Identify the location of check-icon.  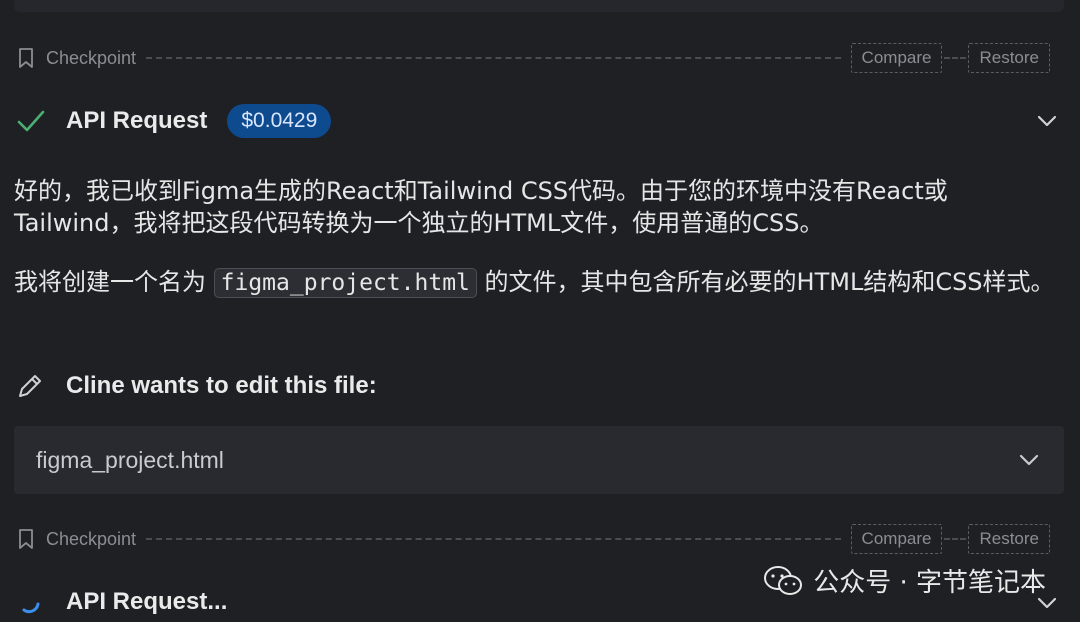
(31, 121).